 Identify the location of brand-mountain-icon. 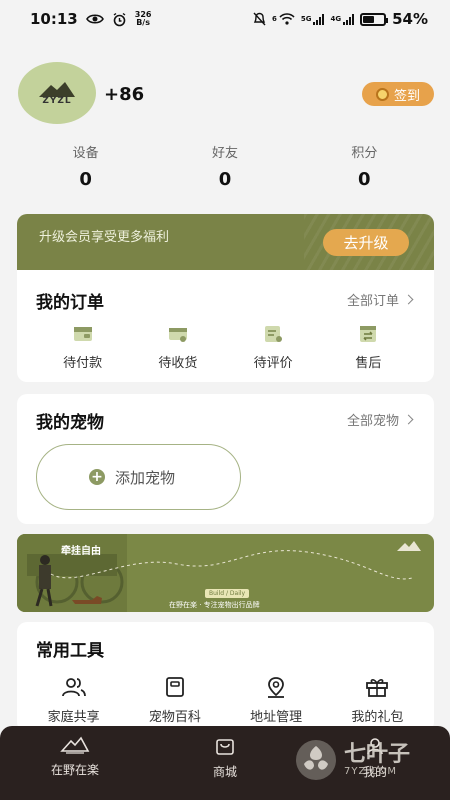
(75, 745).